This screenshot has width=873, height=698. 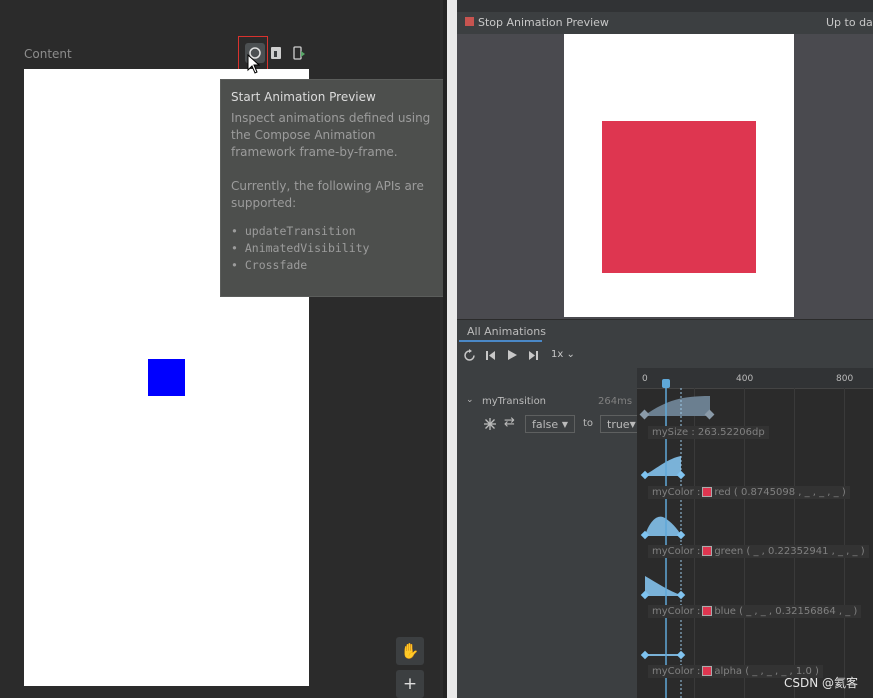 What do you see at coordinates (786, 611) in the screenshot?
I see `row-suffix: blue ( _ , _ , 0.32156864 , _ )` at bounding box center [786, 611].